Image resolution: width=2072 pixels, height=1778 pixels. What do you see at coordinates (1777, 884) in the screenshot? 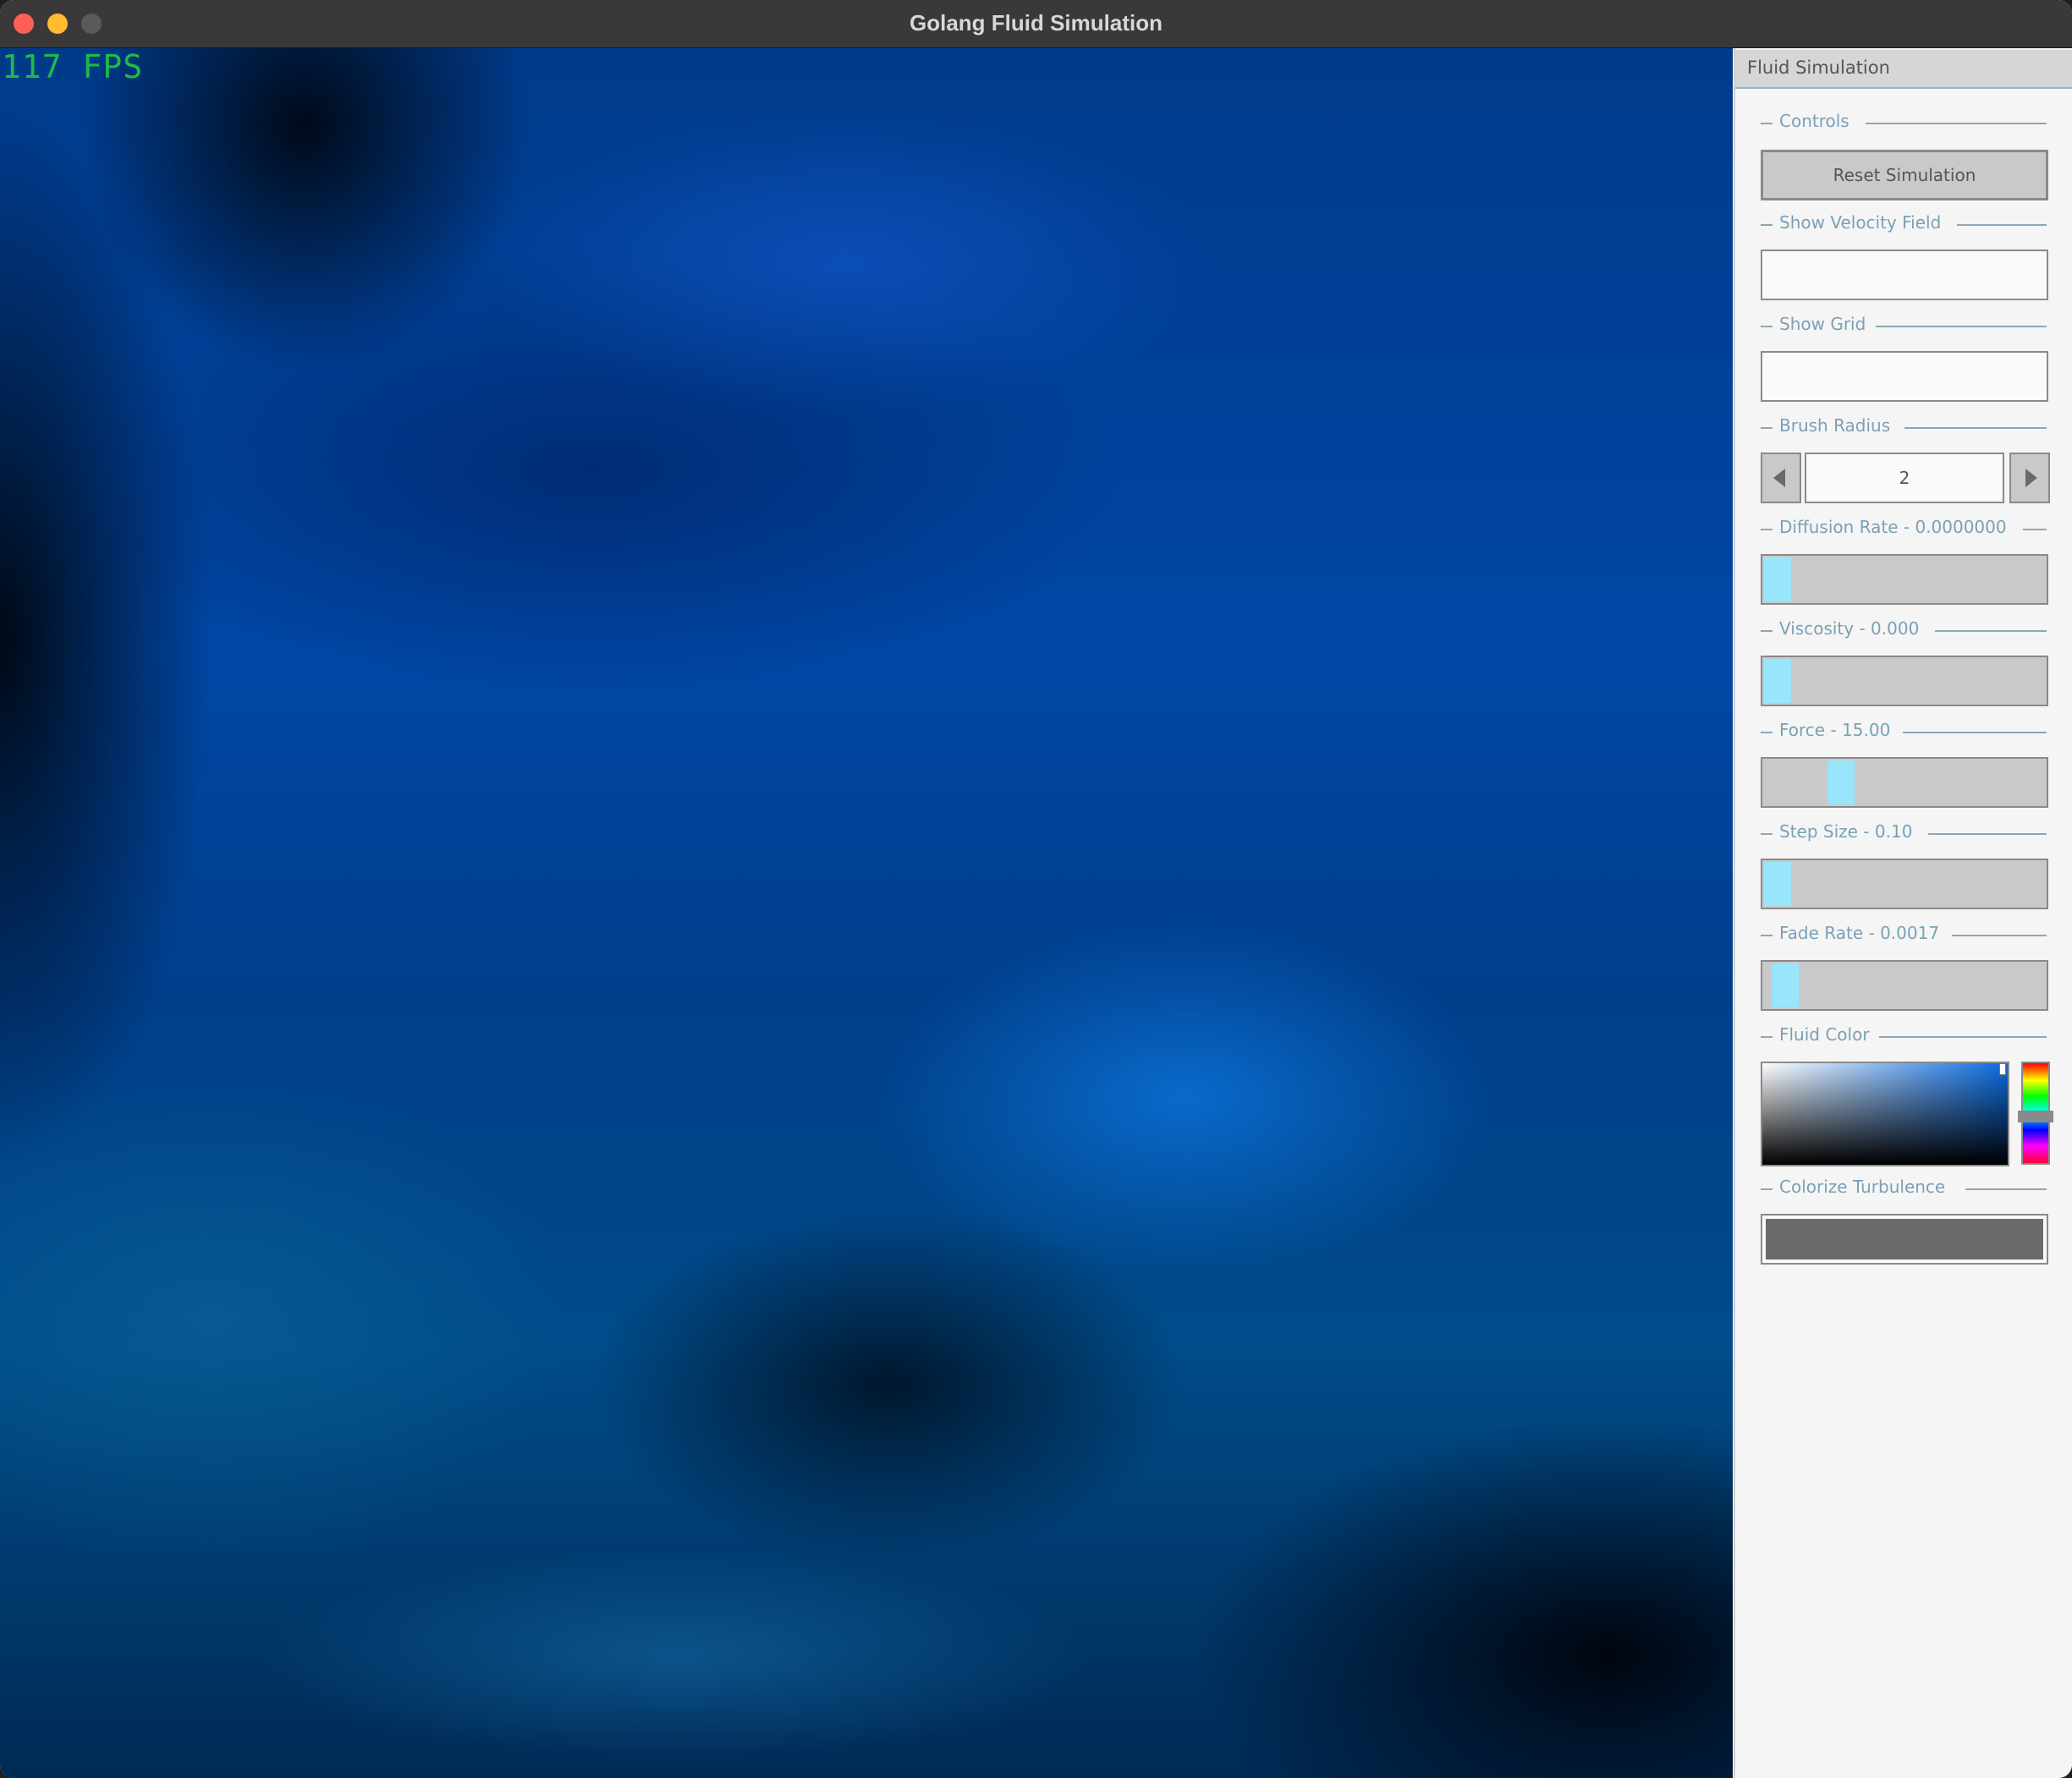
I see `step-size-slider-thumb` at bounding box center [1777, 884].